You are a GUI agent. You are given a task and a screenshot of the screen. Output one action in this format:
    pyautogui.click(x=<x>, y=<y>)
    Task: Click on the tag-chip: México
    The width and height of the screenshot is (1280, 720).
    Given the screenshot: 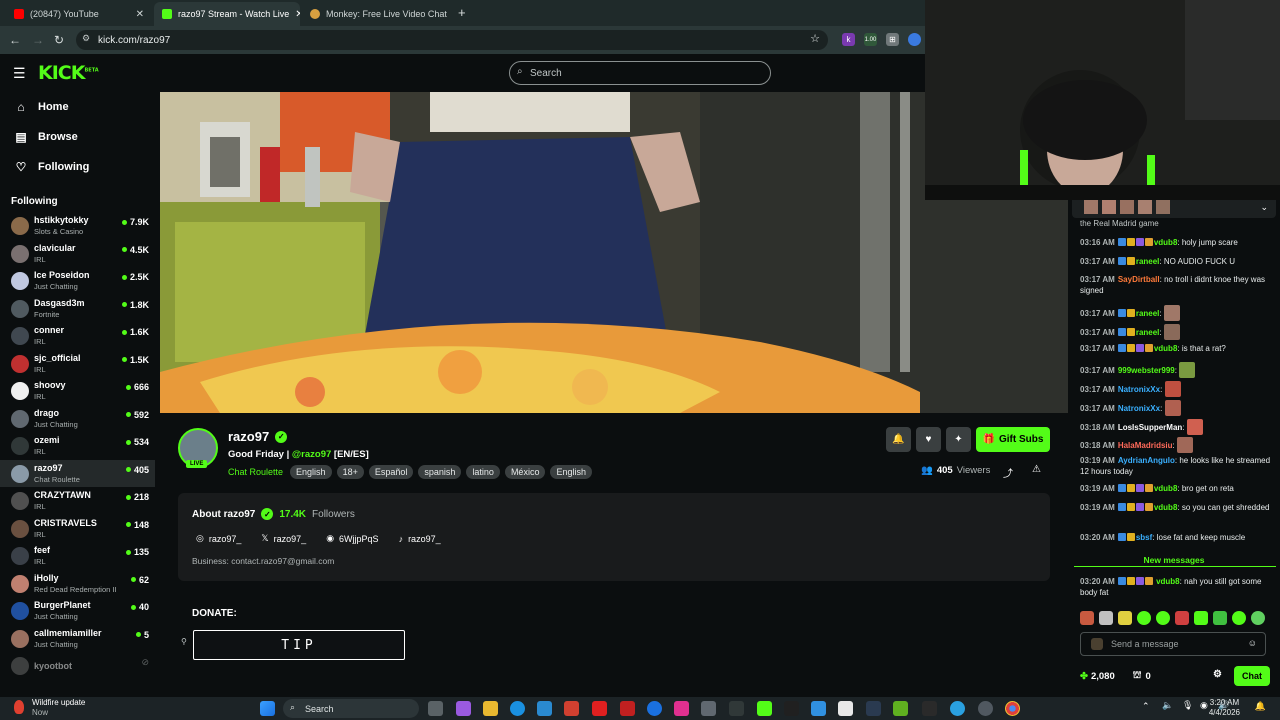 What is the action you would take?
    pyautogui.click(x=525, y=472)
    